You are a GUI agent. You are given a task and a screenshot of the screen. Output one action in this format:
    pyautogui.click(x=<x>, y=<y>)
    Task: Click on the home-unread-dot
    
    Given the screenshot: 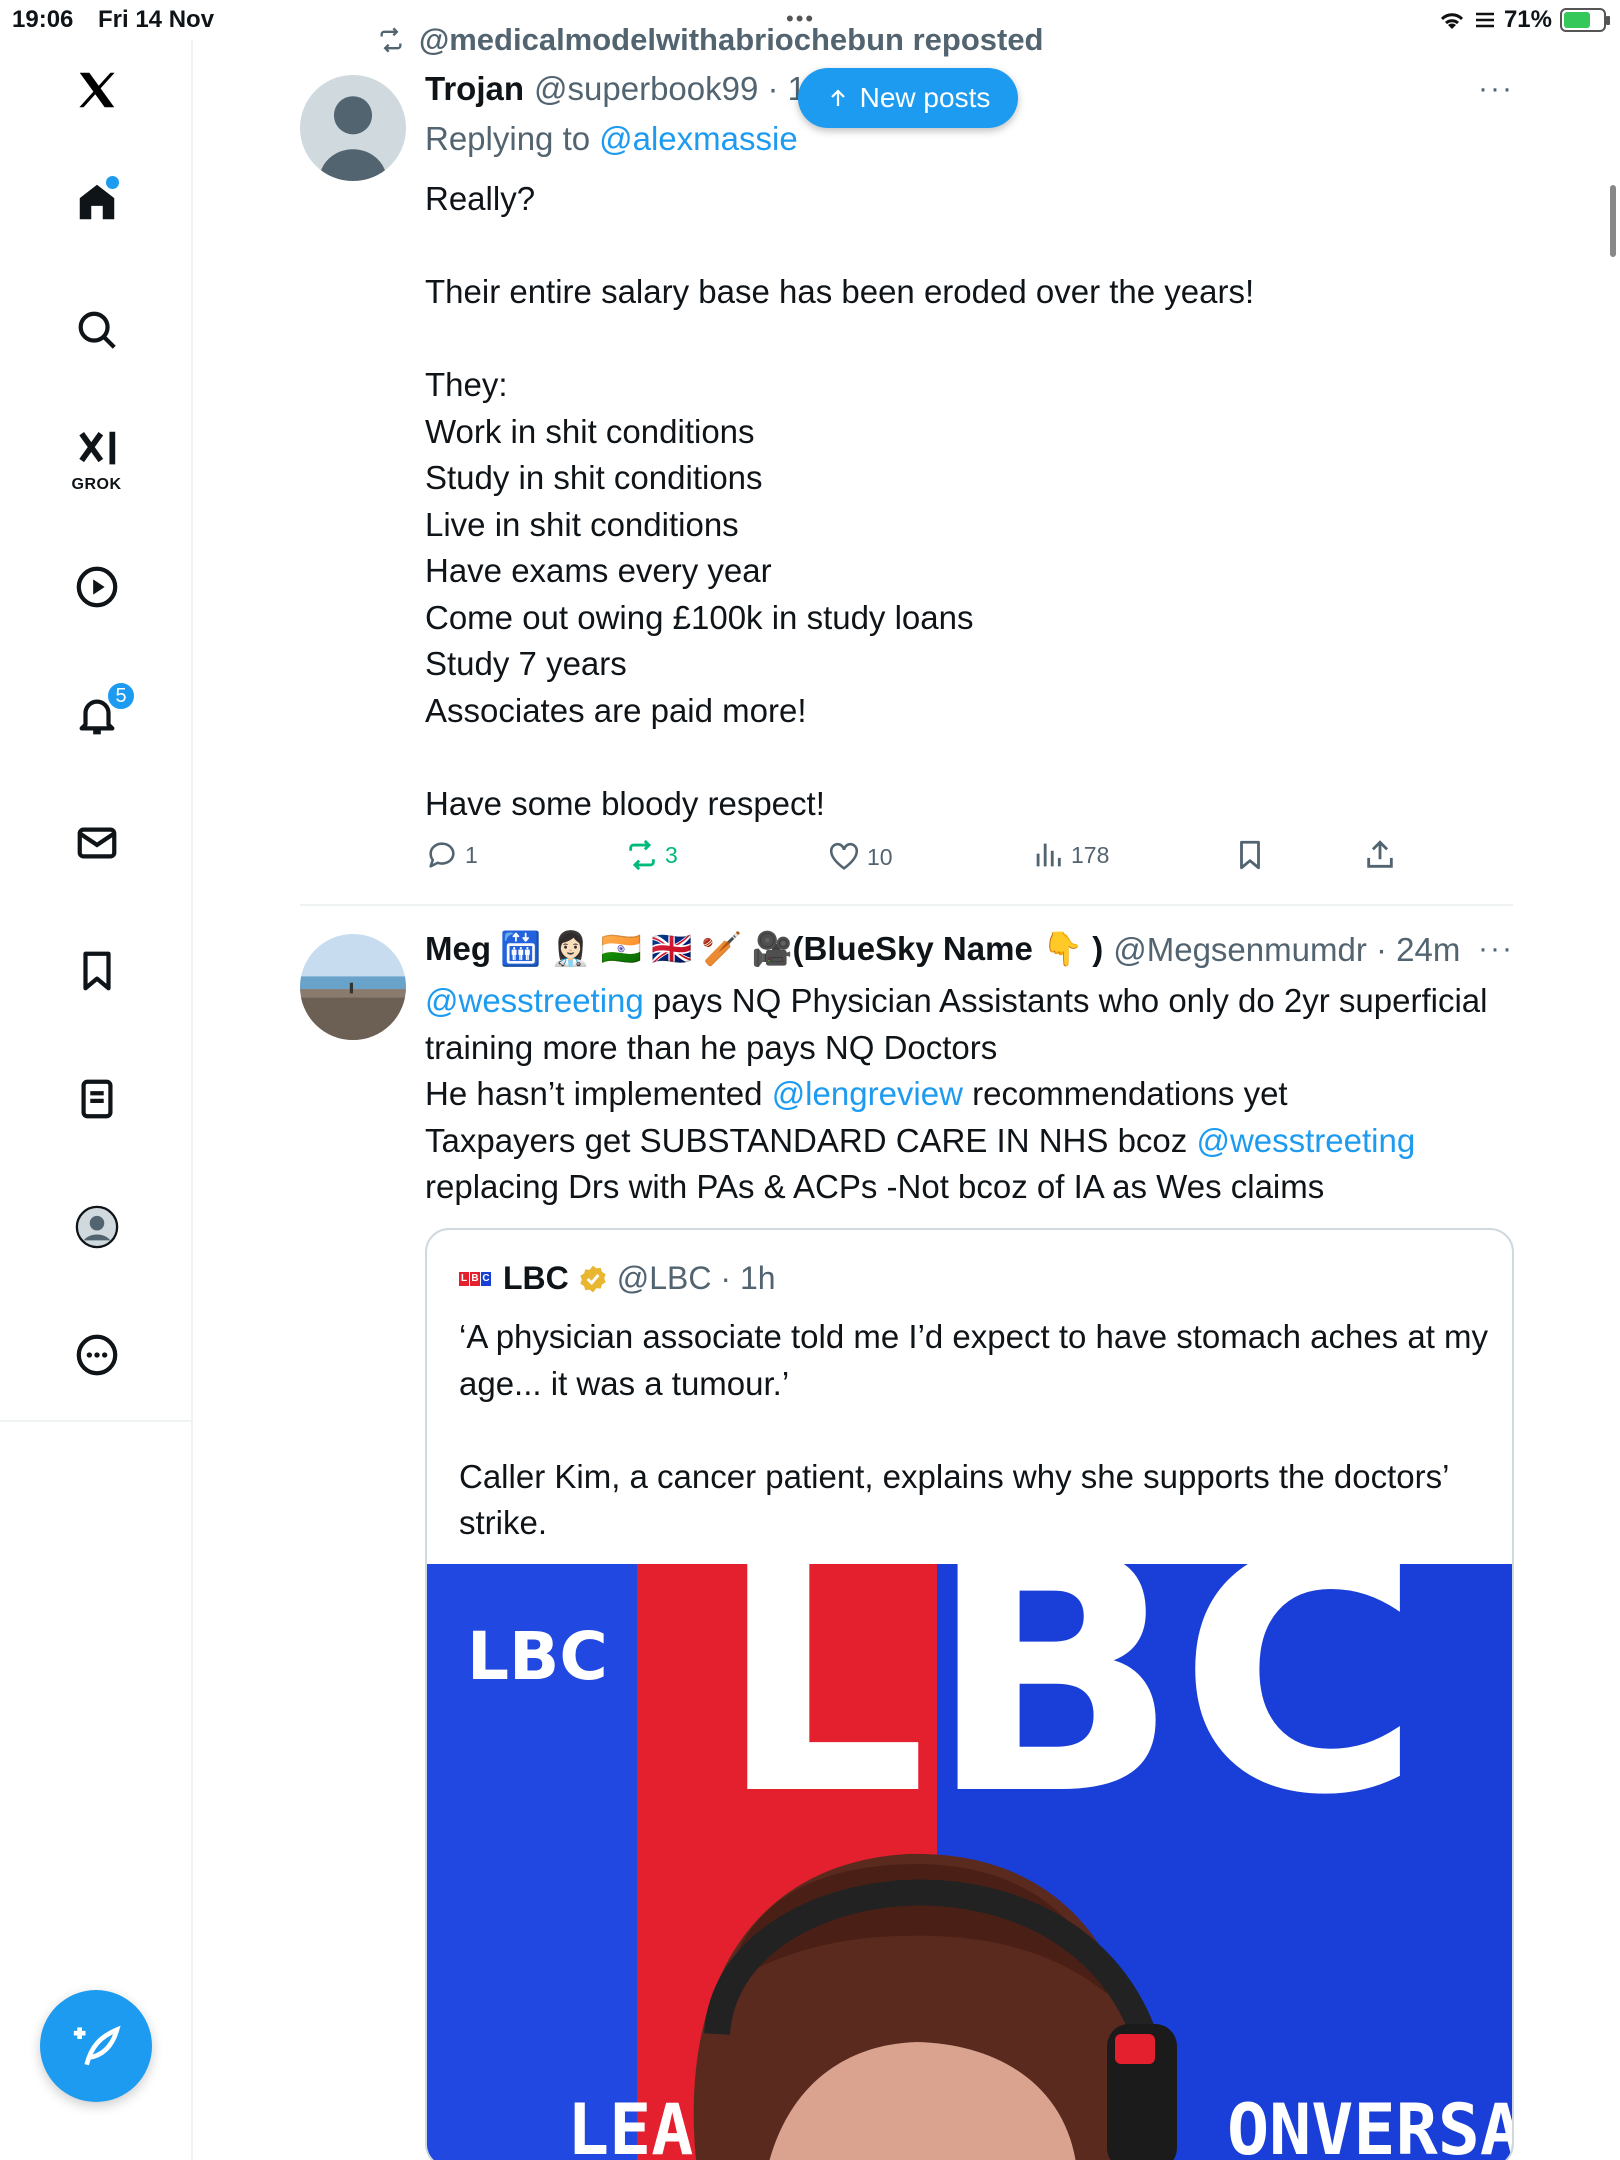 What is the action you would take?
    pyautogui.click(x=112, y=182)
    